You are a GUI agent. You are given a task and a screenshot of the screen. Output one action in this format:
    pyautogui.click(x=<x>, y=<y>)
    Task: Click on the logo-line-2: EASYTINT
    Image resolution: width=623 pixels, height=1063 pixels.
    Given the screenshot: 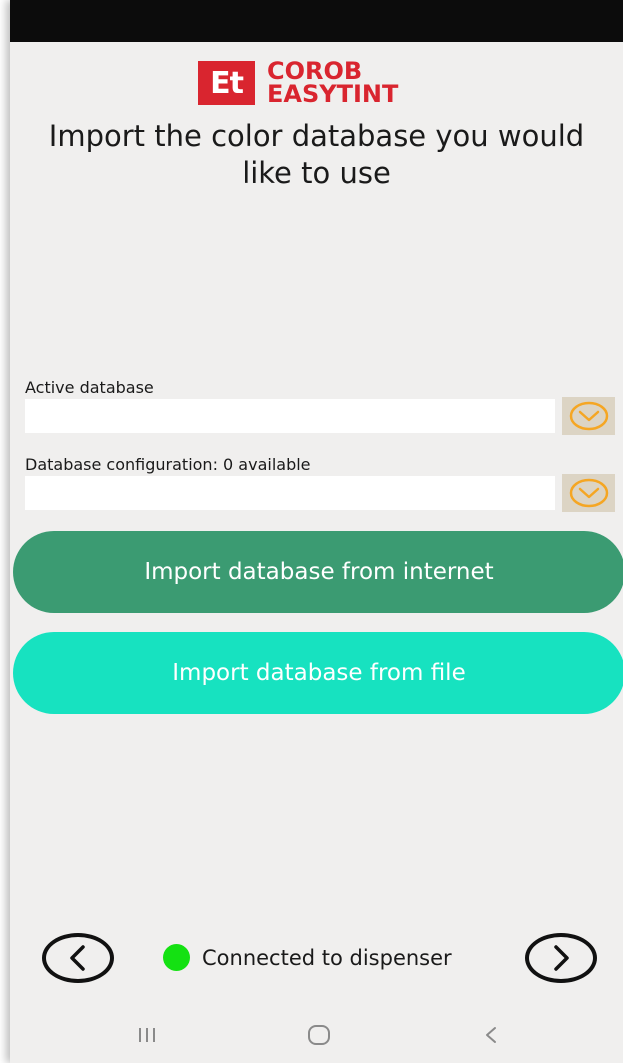 What is the action you would take?
    pyautogui.click(x=333, y=94)
    